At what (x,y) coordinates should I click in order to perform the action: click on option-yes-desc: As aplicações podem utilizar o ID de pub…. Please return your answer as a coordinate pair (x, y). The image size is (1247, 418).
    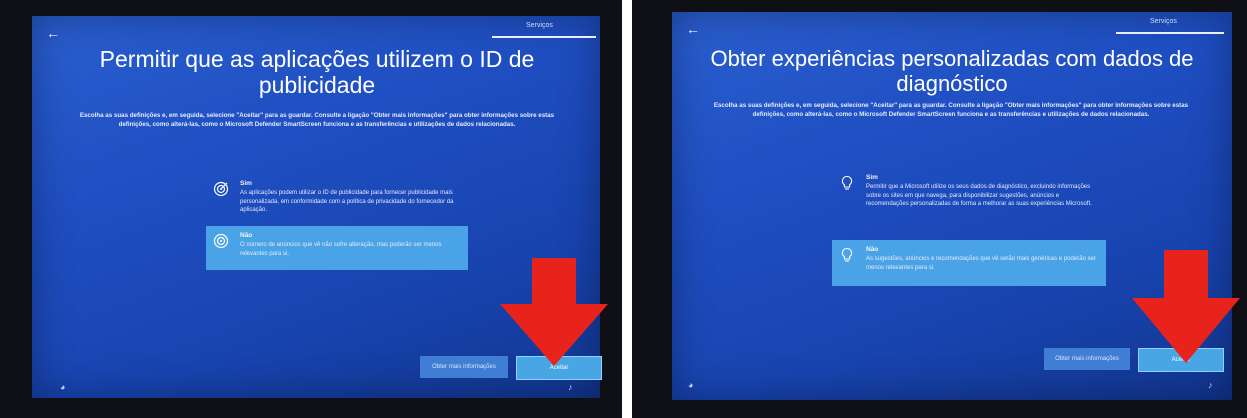
    Looking at the image, I should click on (347, 202).